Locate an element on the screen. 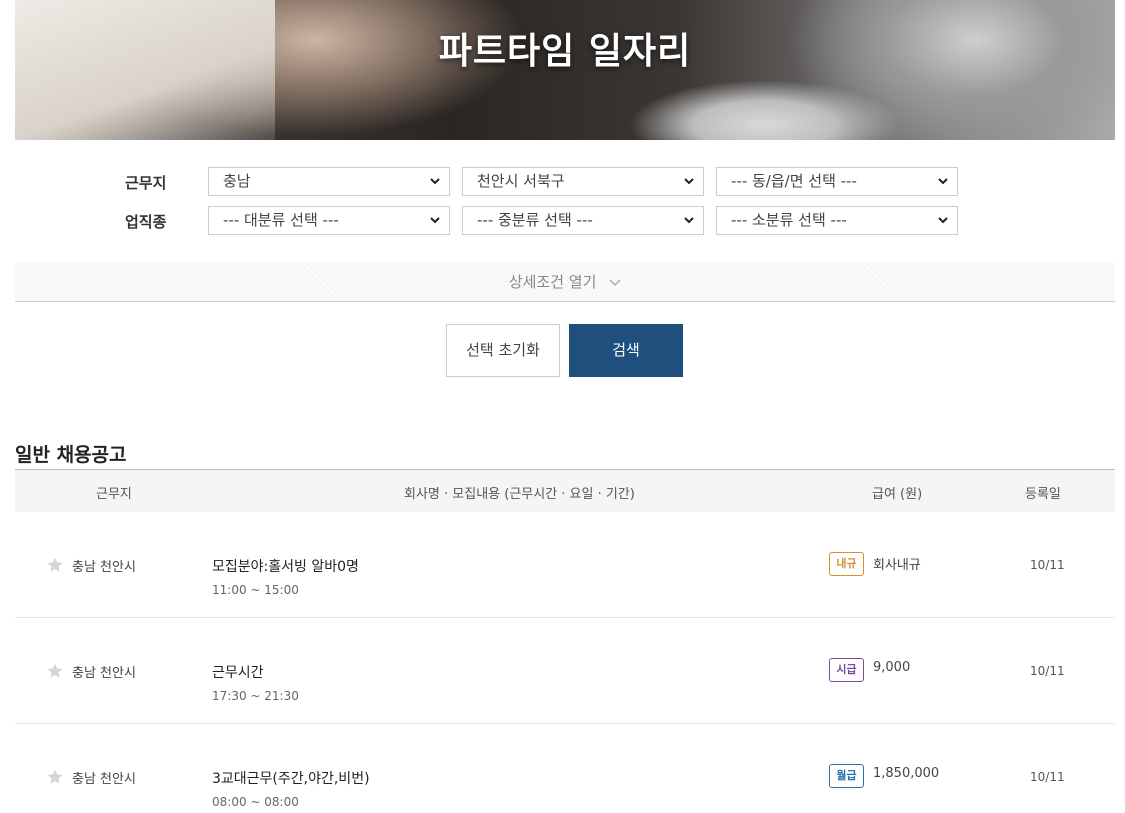 This screenshot has width=1125, height=813. row-title: 모집분야:홀서빙 알바0명 is located at coordinates (285, 566).